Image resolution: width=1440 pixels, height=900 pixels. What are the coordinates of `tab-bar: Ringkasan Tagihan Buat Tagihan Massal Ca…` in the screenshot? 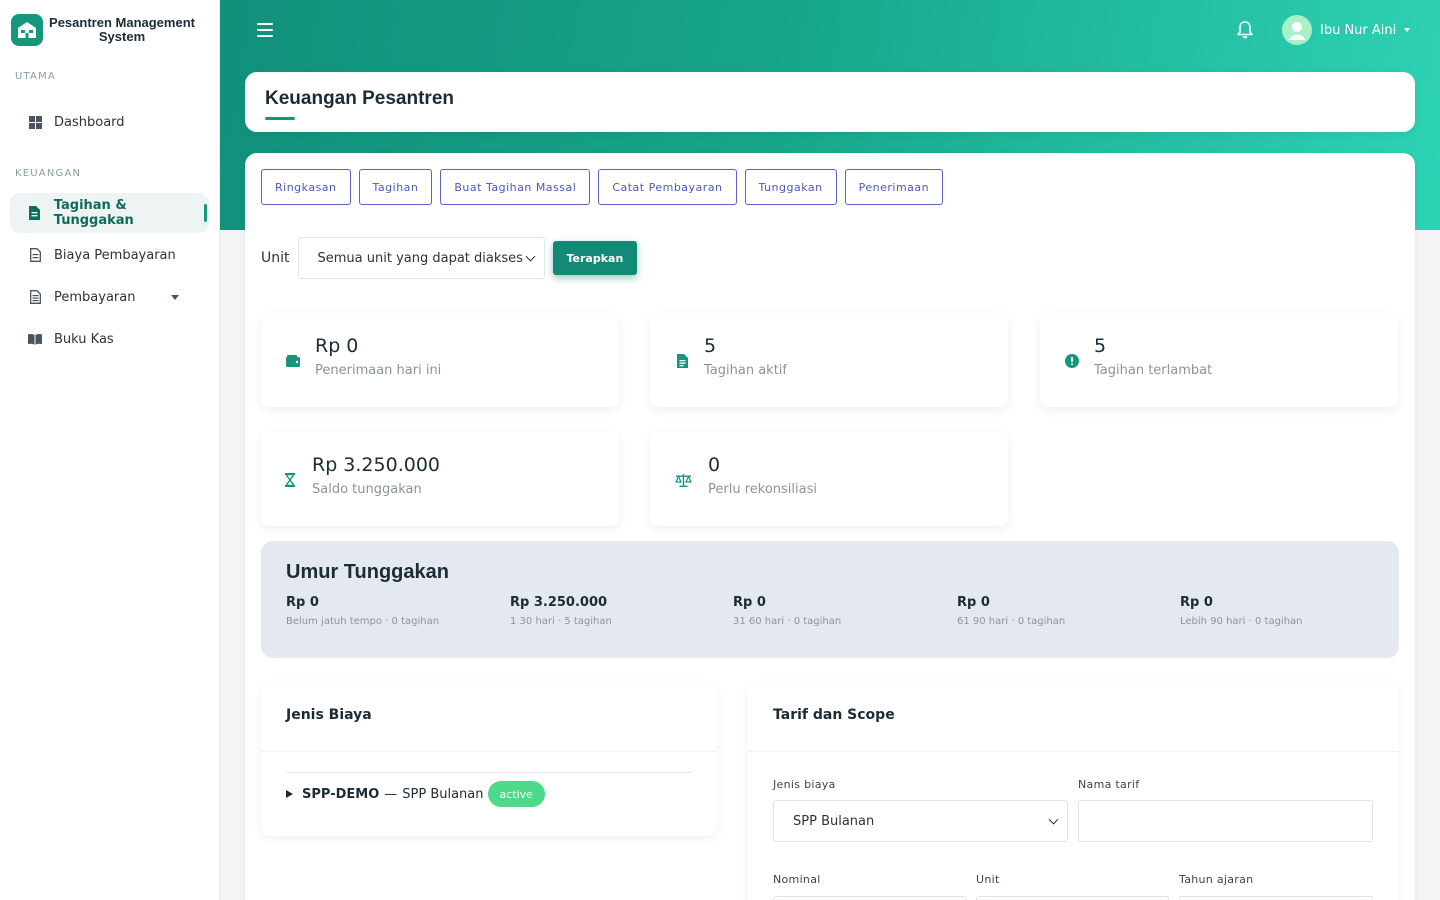 It's located at (602, 187).